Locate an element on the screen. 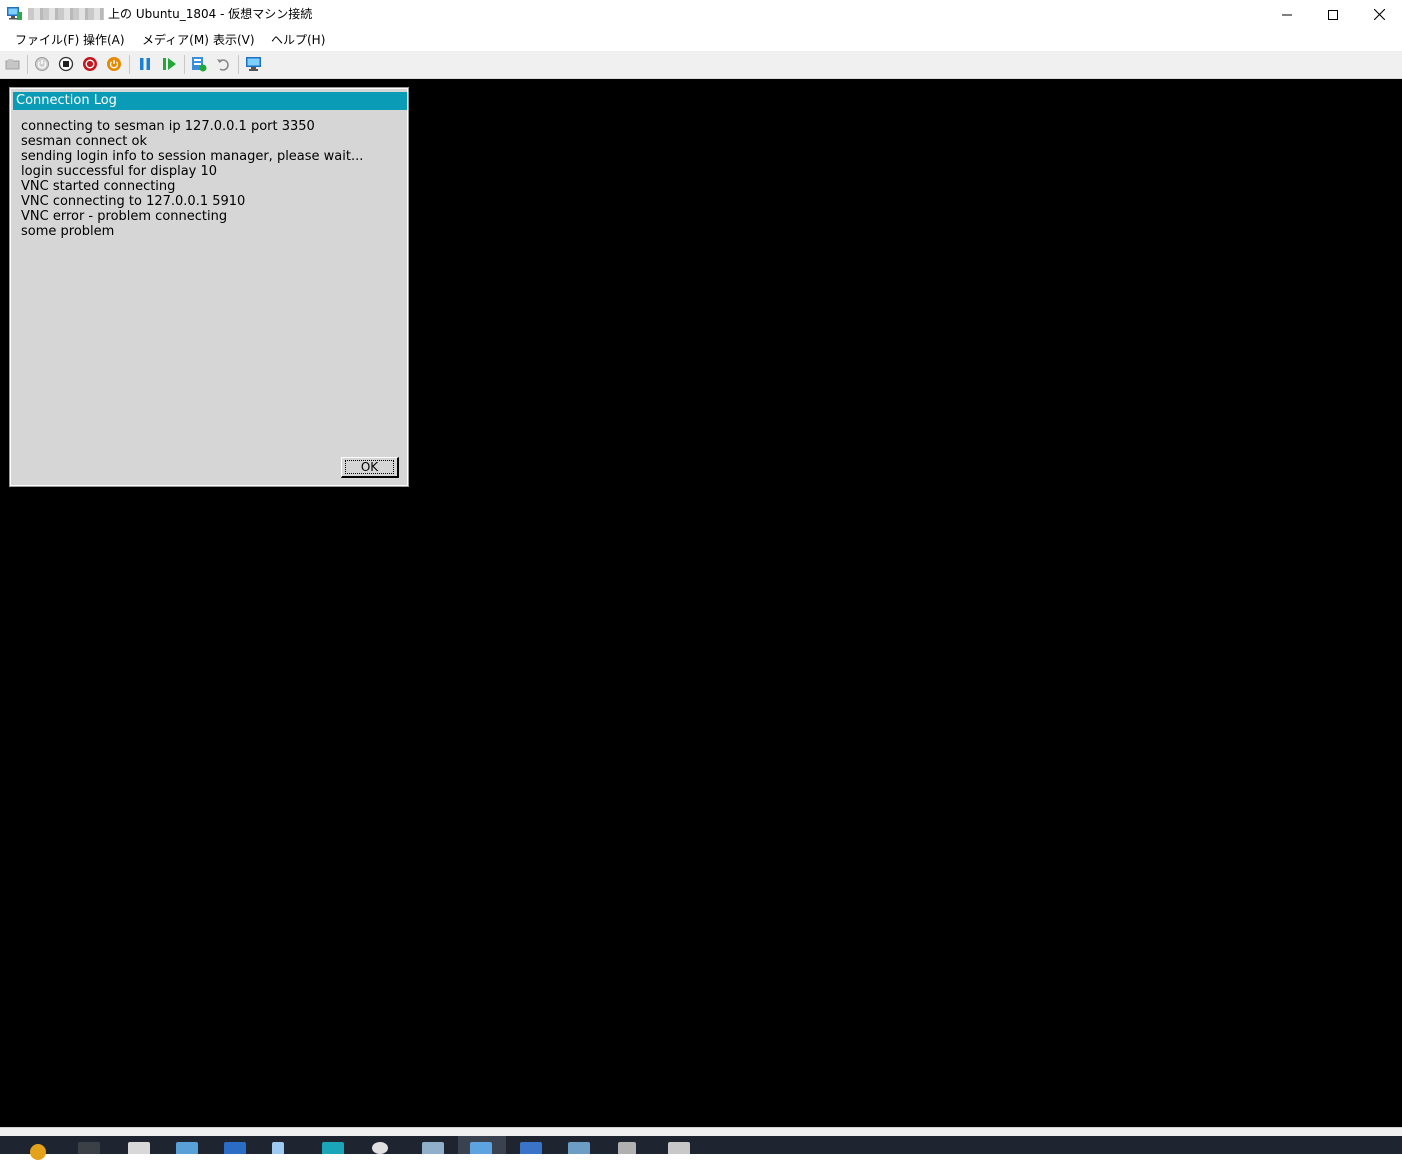 This screenshot has width=1402, height=1160. maximize-button is located at coordinates (1333, 14).